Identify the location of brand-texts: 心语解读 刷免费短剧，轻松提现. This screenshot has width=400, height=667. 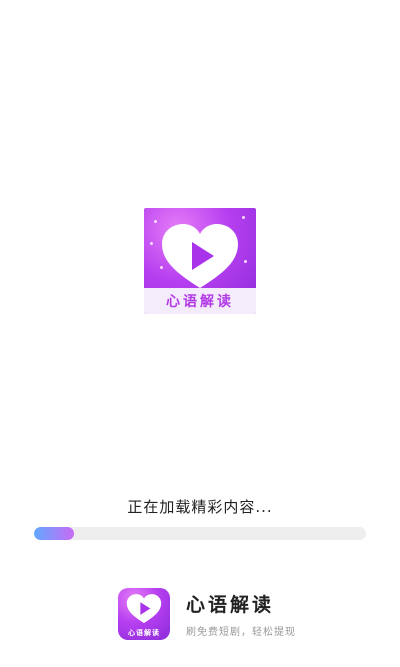
(241, 614).